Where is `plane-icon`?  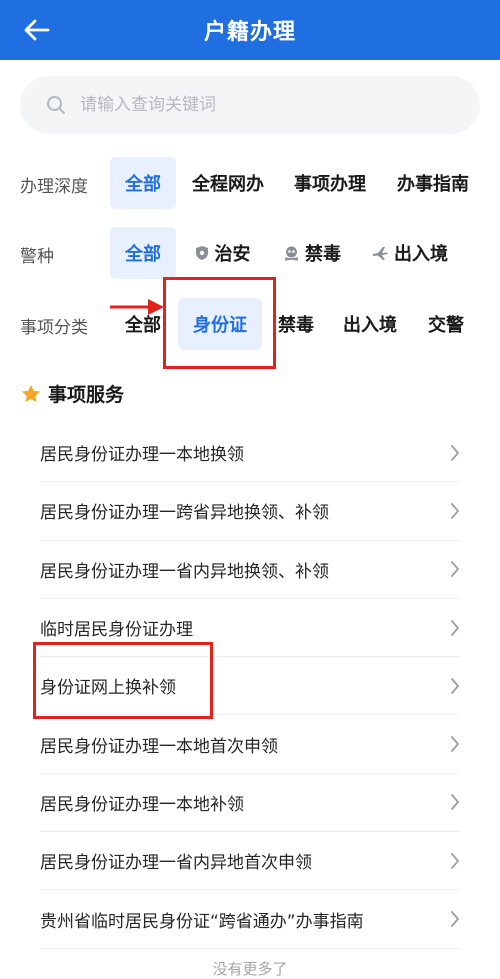
plane-icon is located at coordinates (380, 253).